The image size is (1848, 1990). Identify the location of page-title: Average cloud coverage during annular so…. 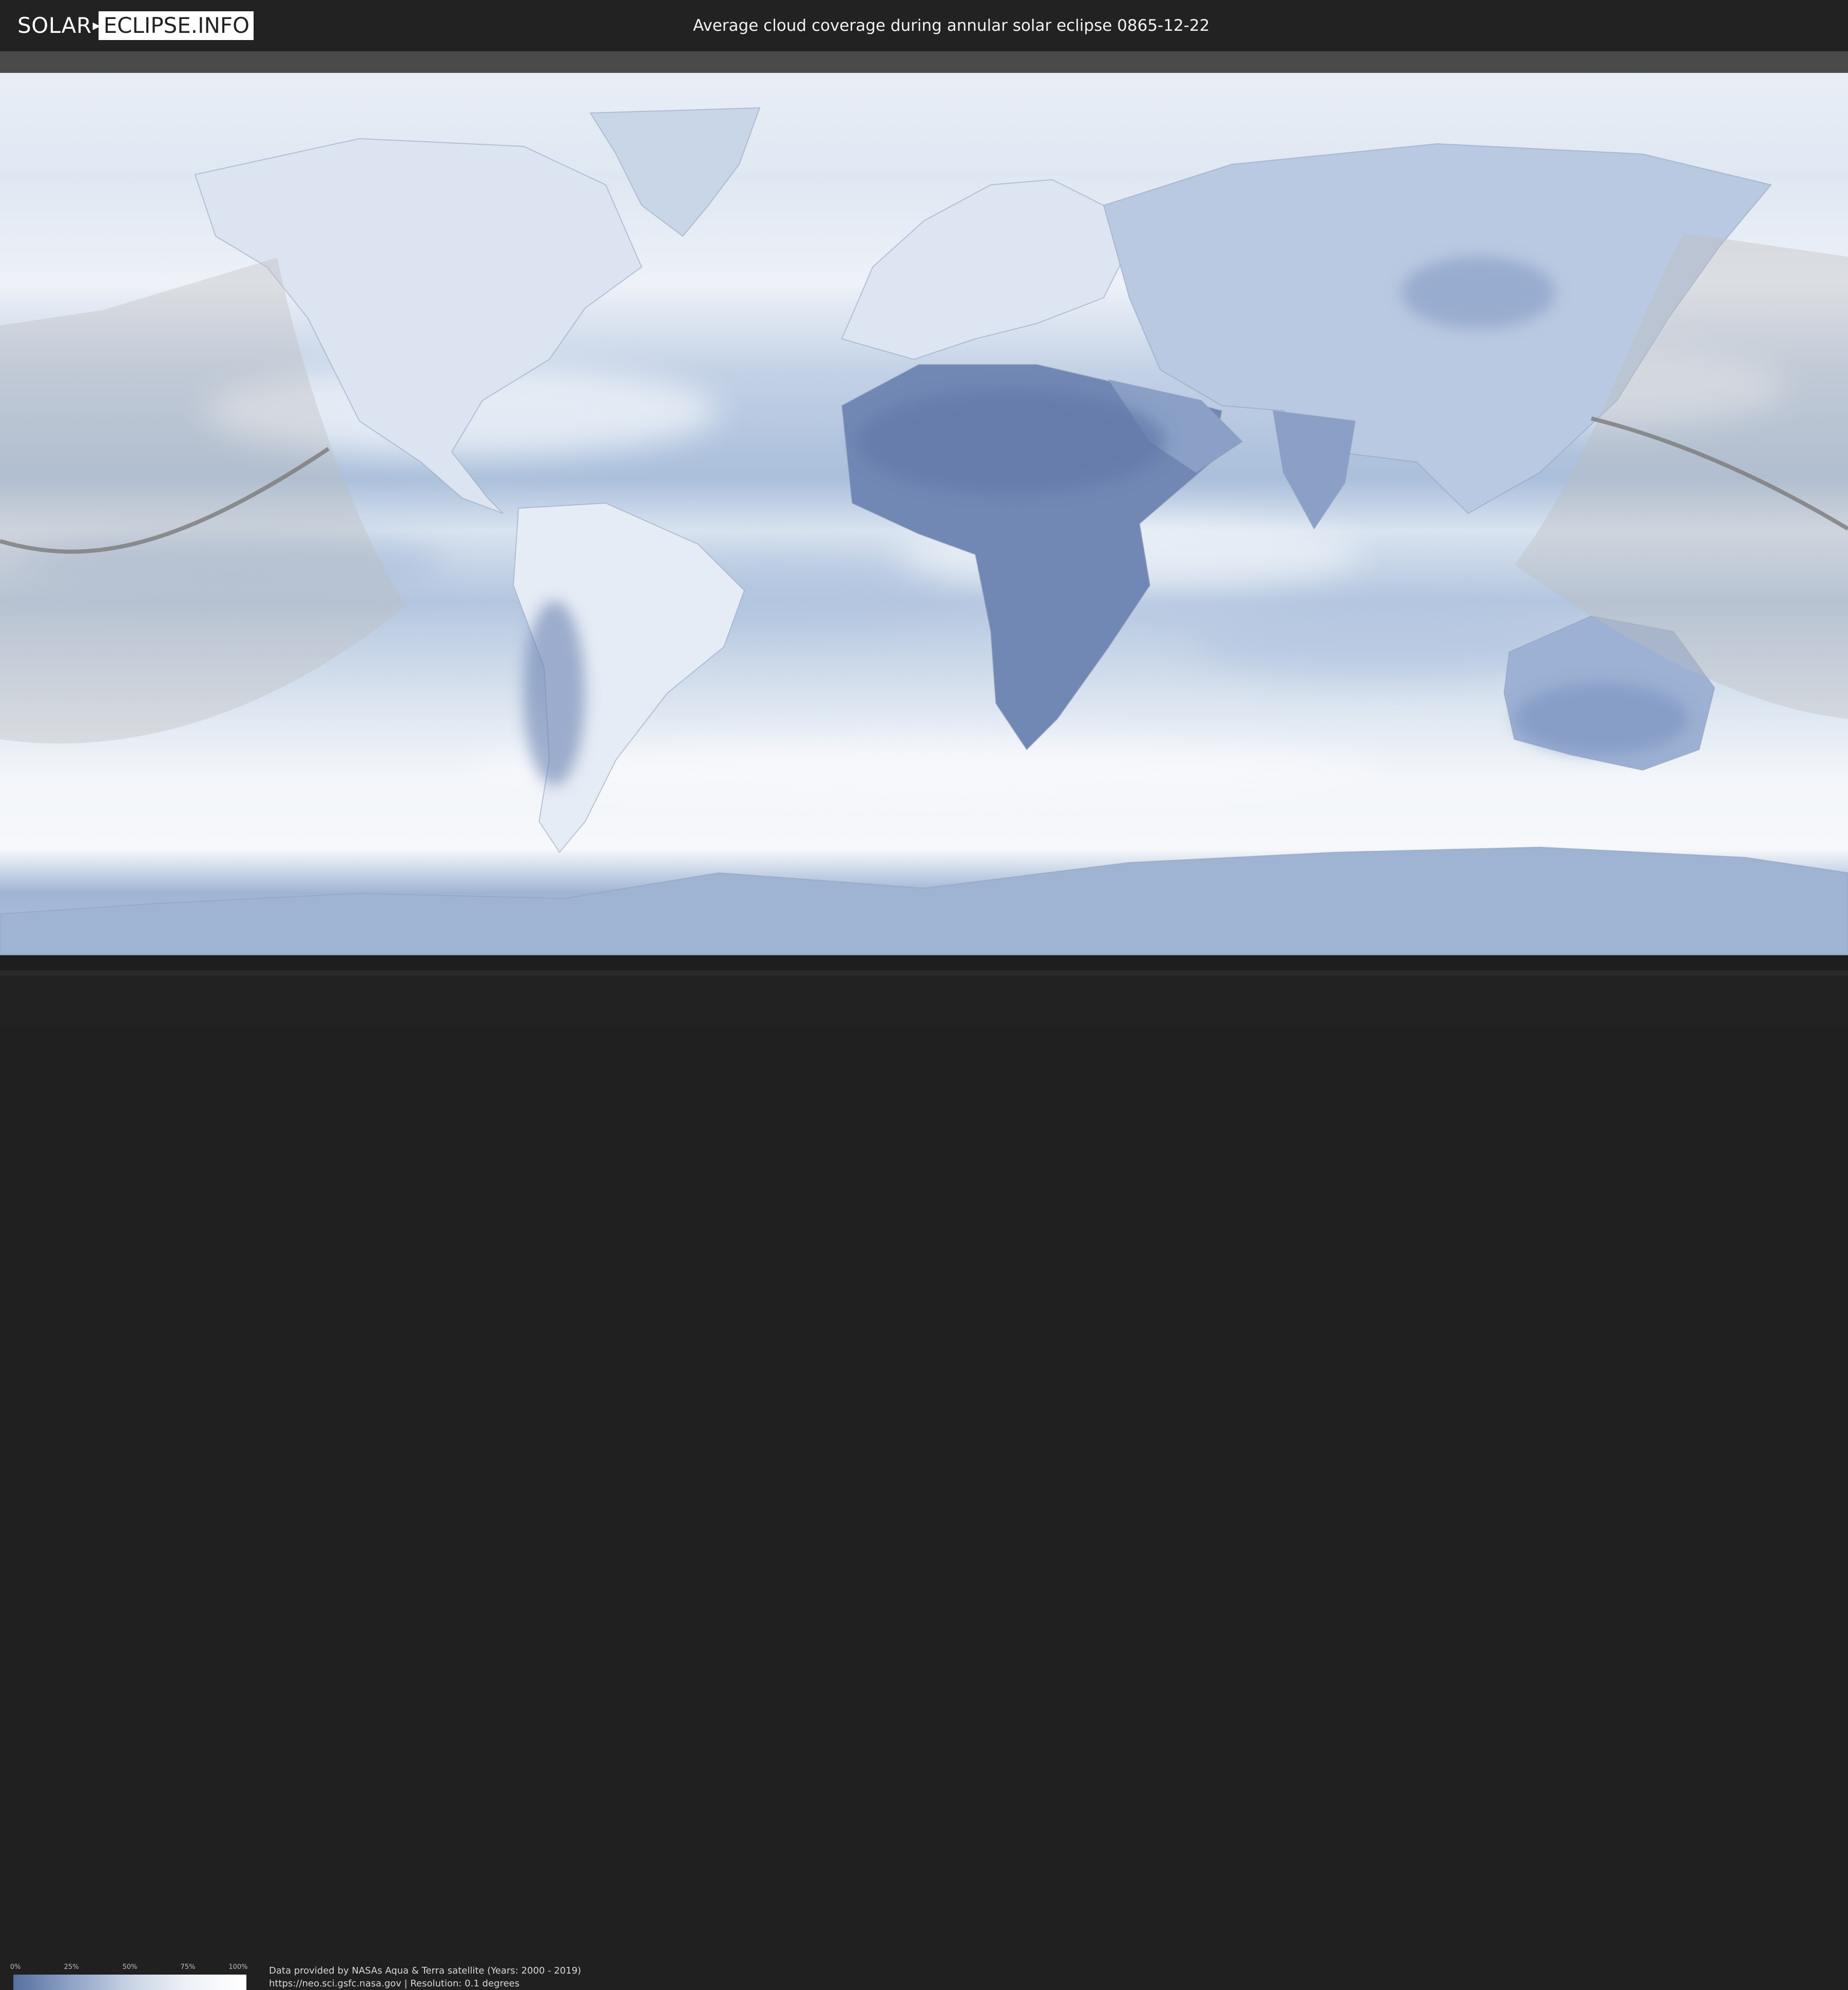
(951, 25).